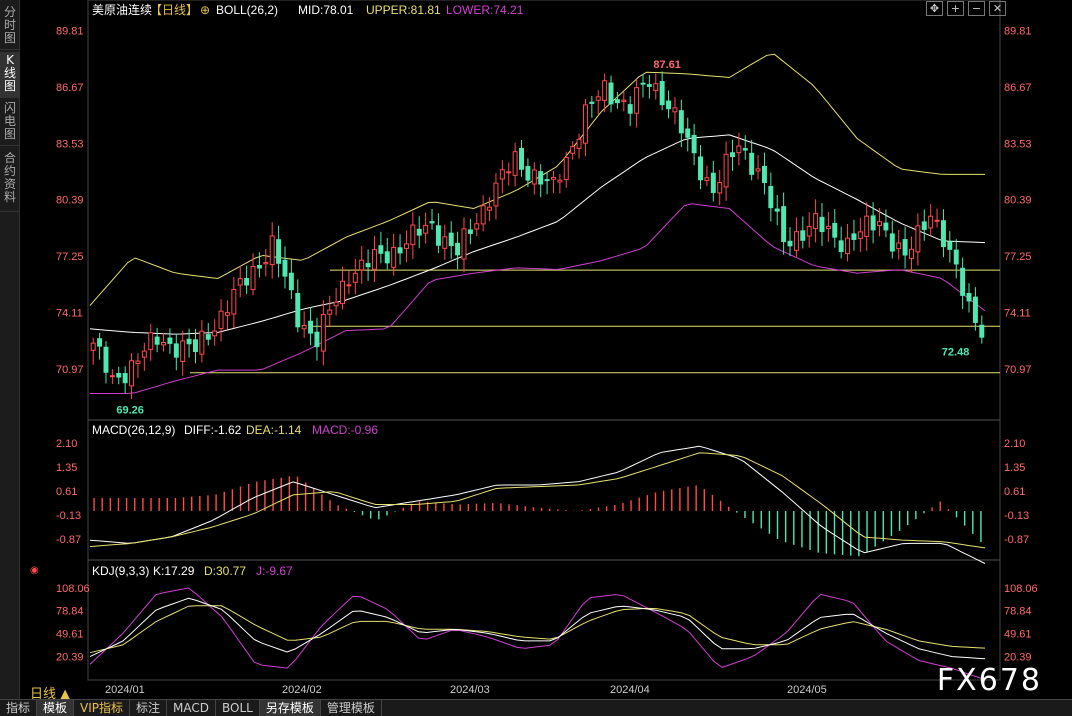 Image resolution: width=1072 pixels, height=716 pixels. Describe the element at coordinates (537, 629) in the screenshot. I see `kdj-d-line` at that location.